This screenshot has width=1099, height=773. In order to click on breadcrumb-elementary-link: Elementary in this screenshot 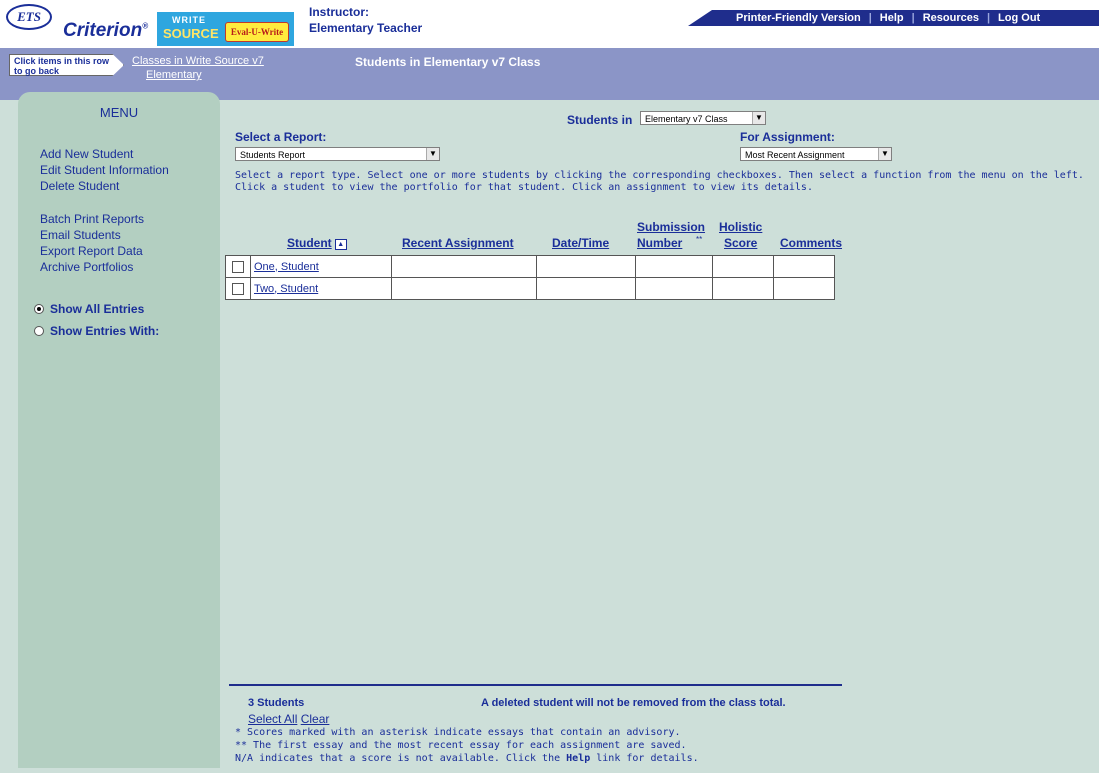, I will do `click(174, 75)`.